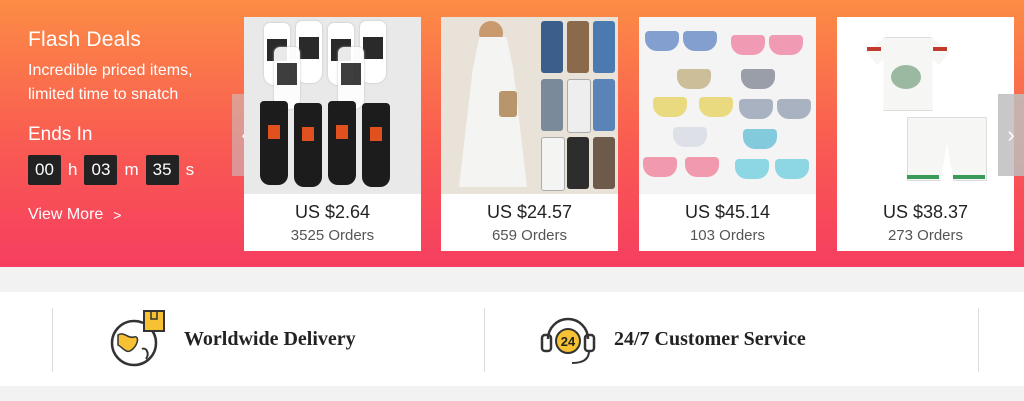 The height and width of the screenshot is (401, 1024). What do you see at coordinates (925, 105) in the screenshot?
I see `product-image-shirt-set` at bounding box center [925, 105].